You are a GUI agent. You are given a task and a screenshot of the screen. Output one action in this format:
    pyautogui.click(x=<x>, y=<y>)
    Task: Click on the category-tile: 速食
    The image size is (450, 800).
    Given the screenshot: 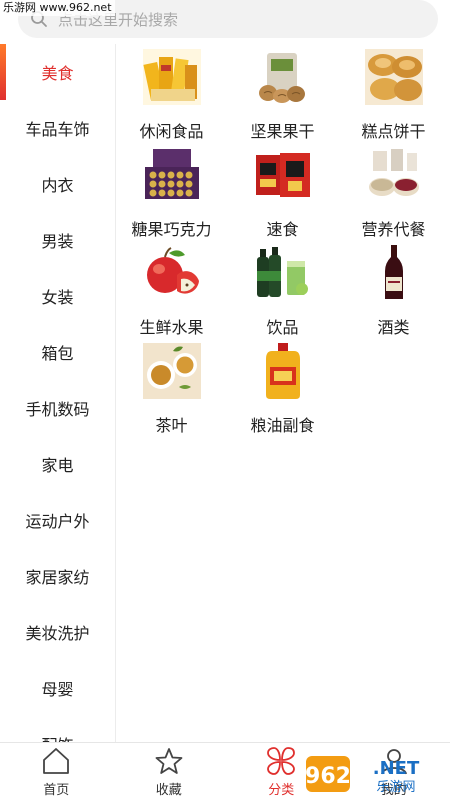 What is the action you would take?
    pyautogui.click(x=282, y=191)
    